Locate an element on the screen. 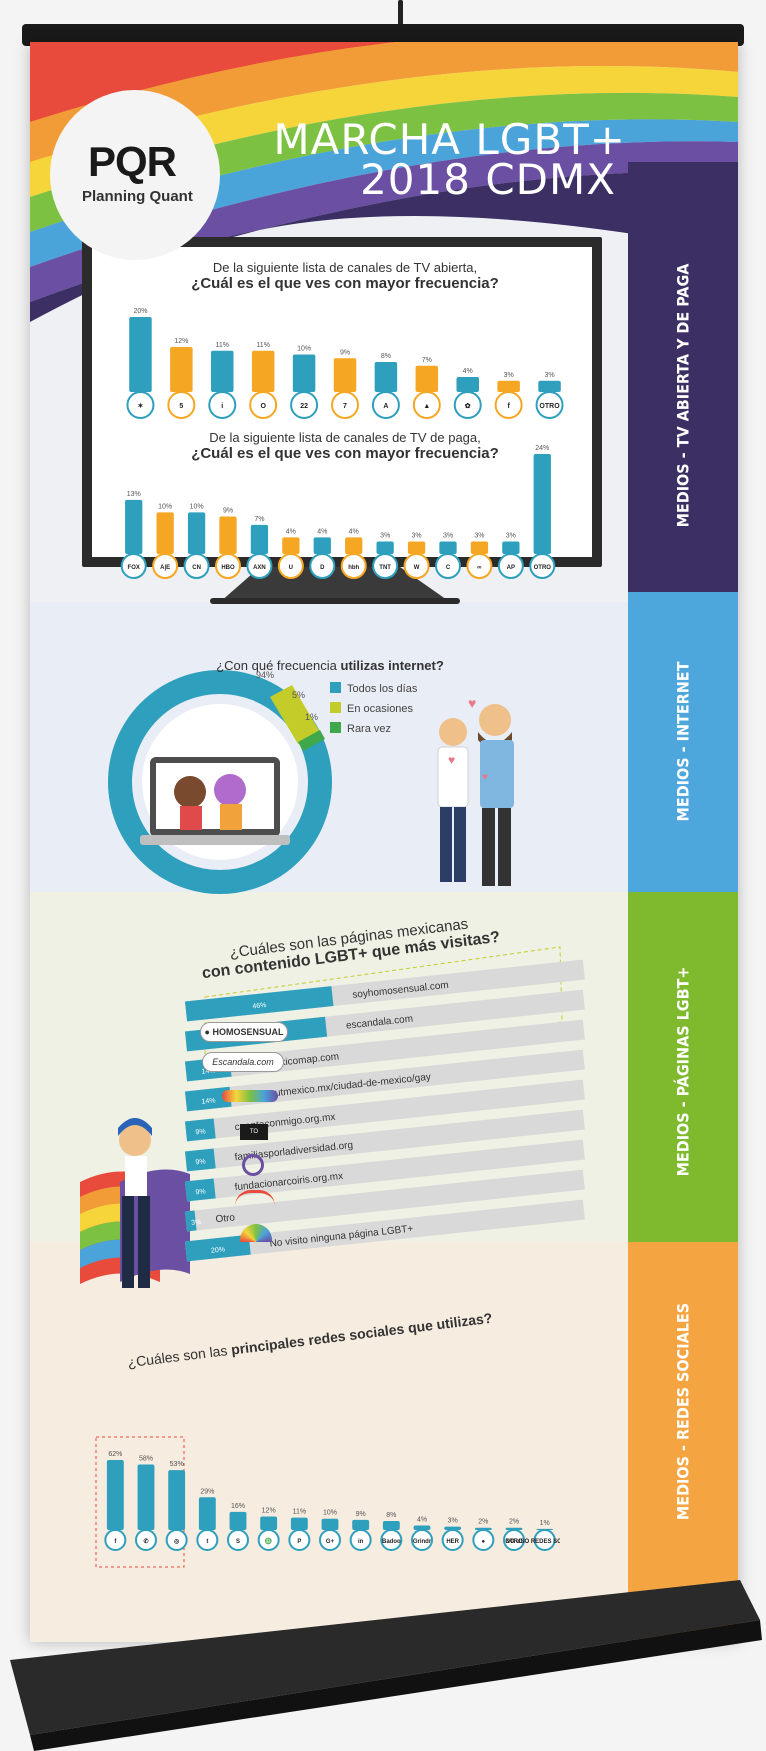  page-name: Otro is located at coordinates (225, 1218).